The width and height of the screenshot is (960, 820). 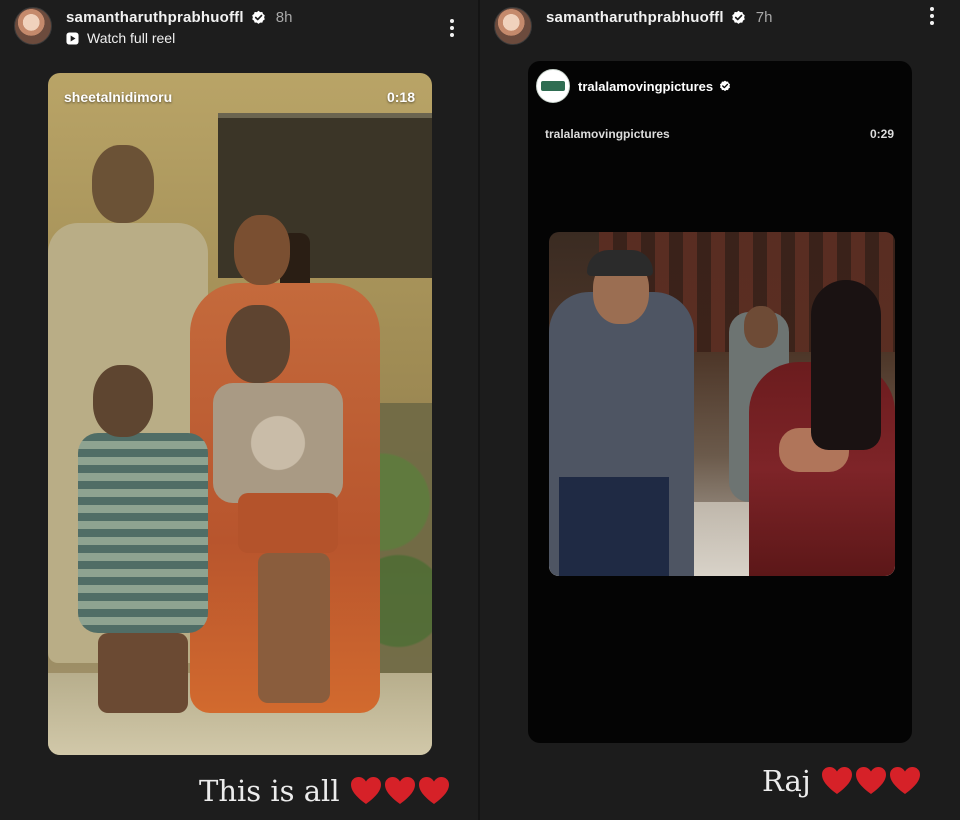 What do you see at coordinates (881, 134) in the screenshot?
I see `video-duration: 0:29` at bounding box center [881, 134].